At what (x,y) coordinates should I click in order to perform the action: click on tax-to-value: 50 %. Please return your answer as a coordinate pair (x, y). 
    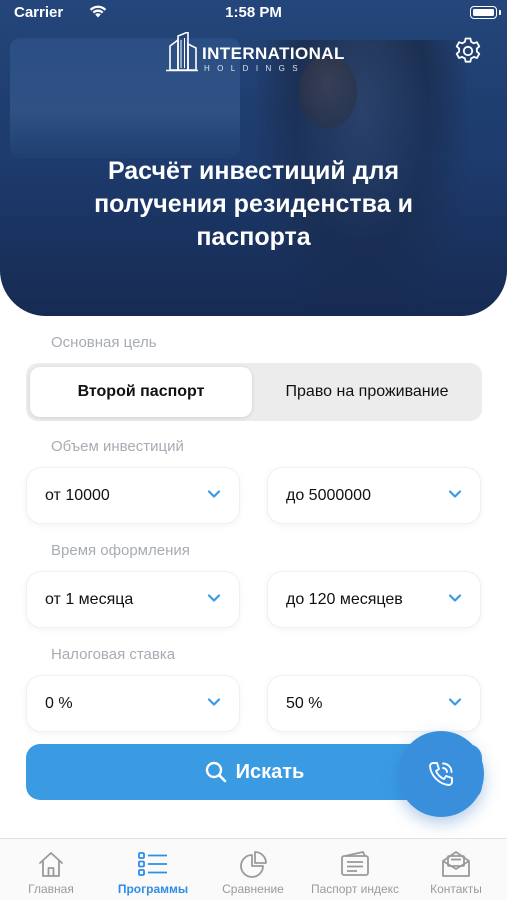
    Looking at the image, I should click on (304, 703).